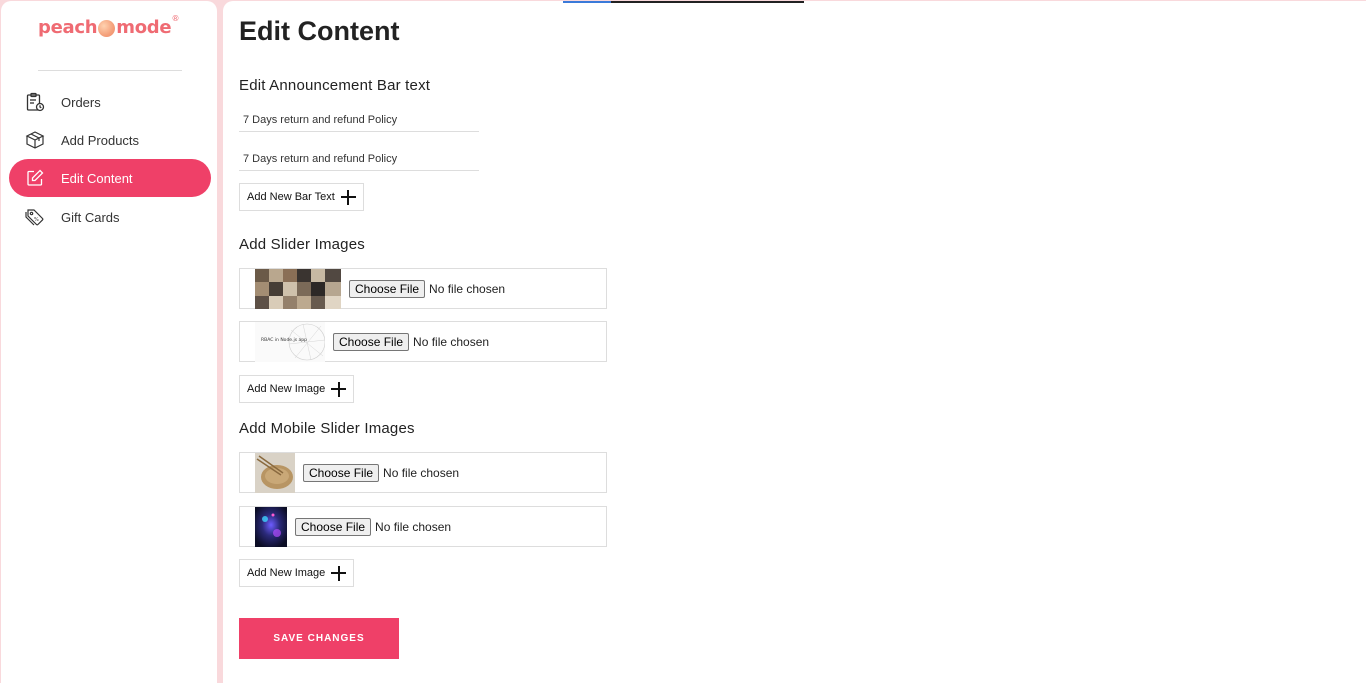 Image resolution: width=1366 pixels, height=683 pixels. I want to click on add-slider-image-button: Add New Image, so click(297, 389).